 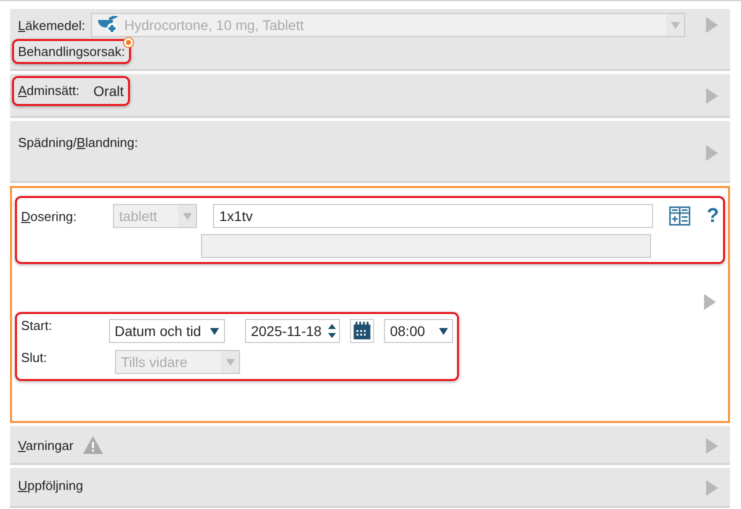 What do you see at coordinates (332, 331) in the screenshot?
I see `spinner-icon` at bounding box center [332, 331].